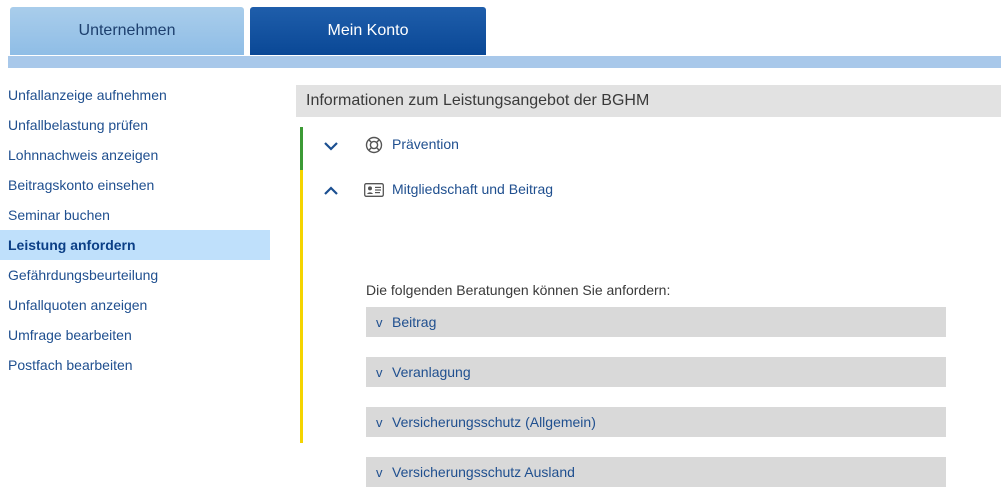 The image size is (1001, 488). What do you see at coordinates (656, 422) in the screenshot?
I see `subitem-versicherungsschutz-allgemein: v Versicherungsschutz (Allgemein)` at bounding box center [656, 422].